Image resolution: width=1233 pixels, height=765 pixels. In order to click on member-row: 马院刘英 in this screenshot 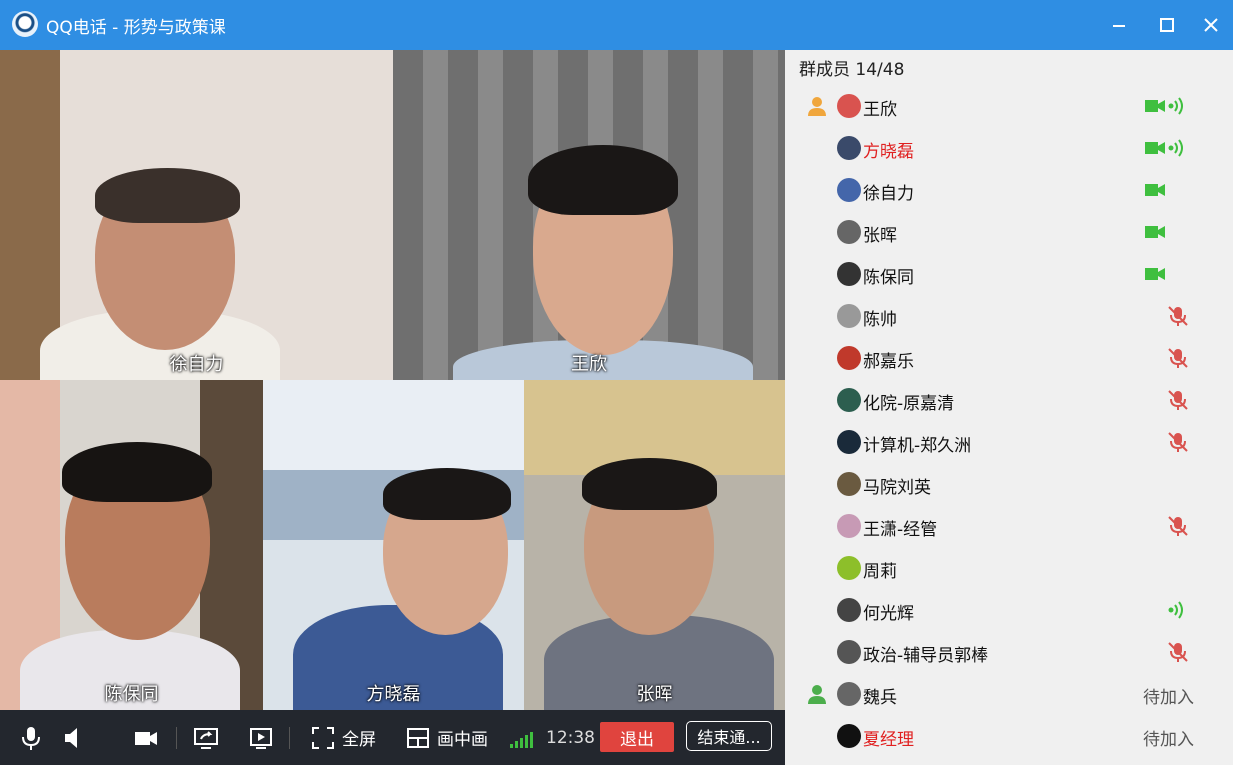, I will do `click(1009, 484)`.